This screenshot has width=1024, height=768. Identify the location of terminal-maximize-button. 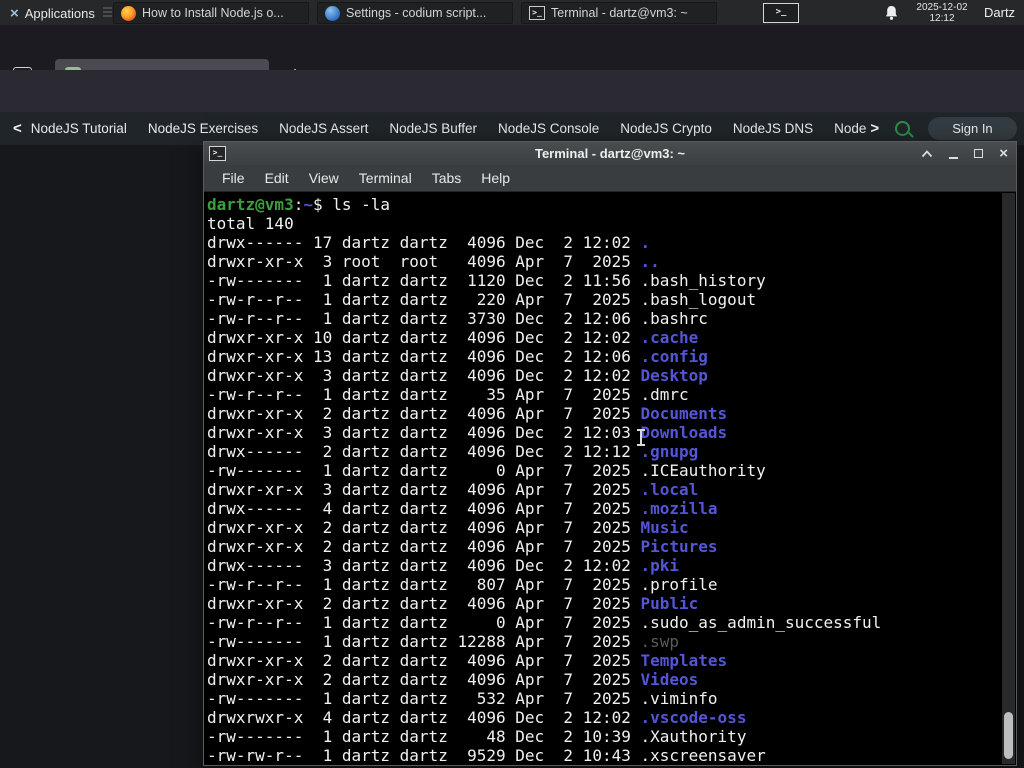
(979, 153).